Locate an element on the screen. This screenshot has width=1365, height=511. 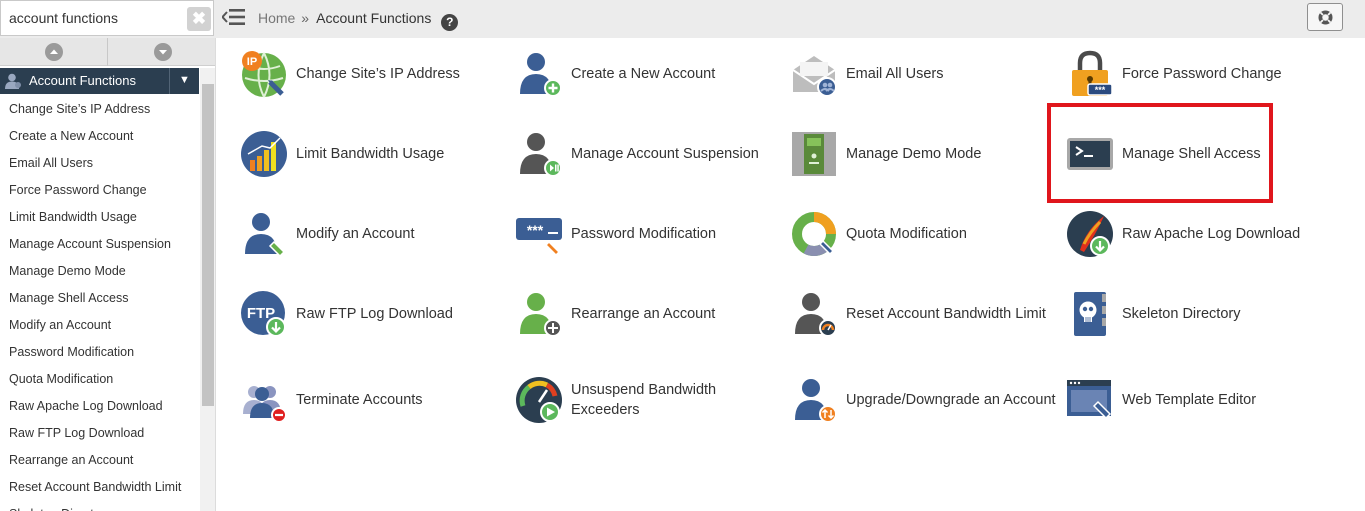
sidebar-item-rearrange-an-account: Rearrange an Account is located at coordinates (99, 460).